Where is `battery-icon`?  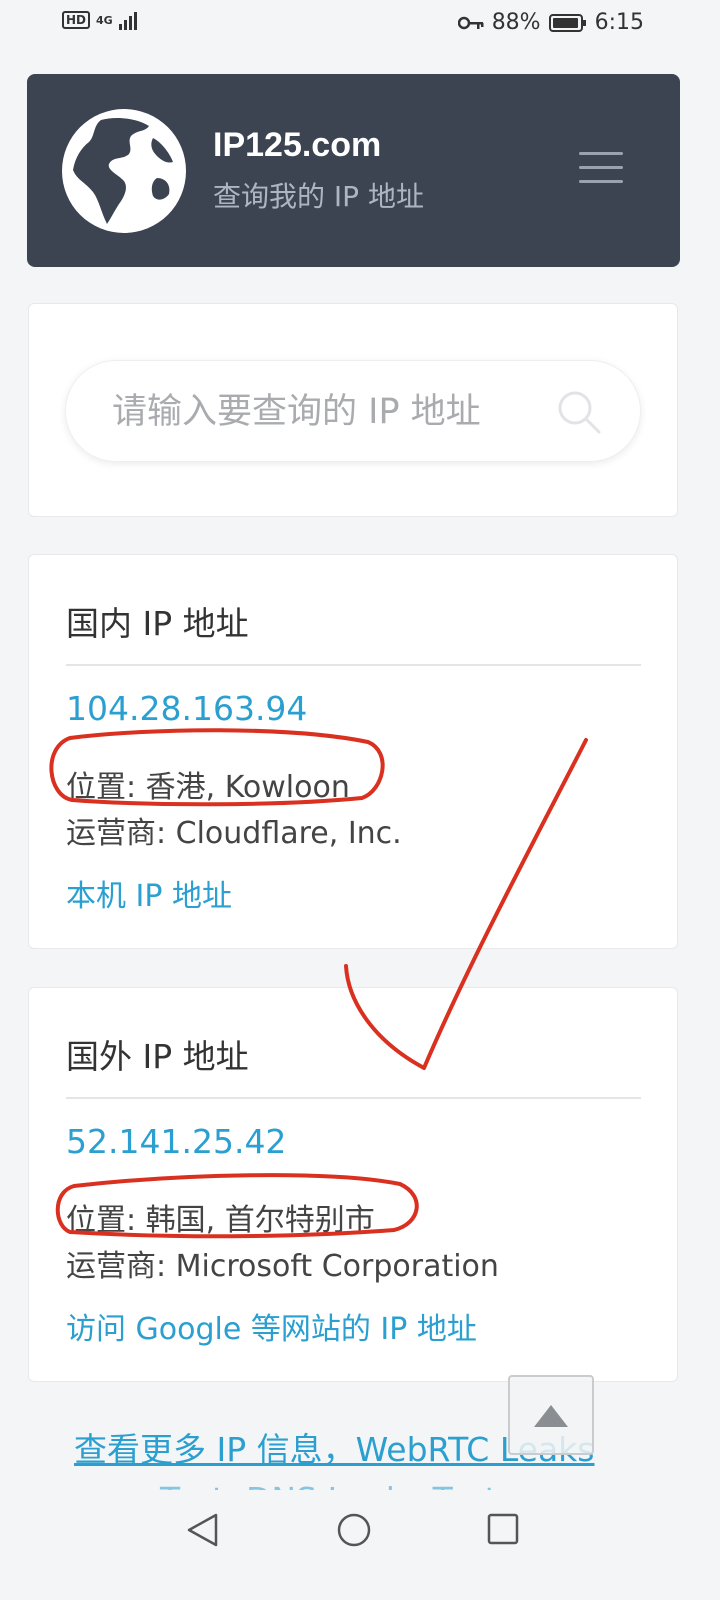
battery-icon is located at coordinates (567, 22).